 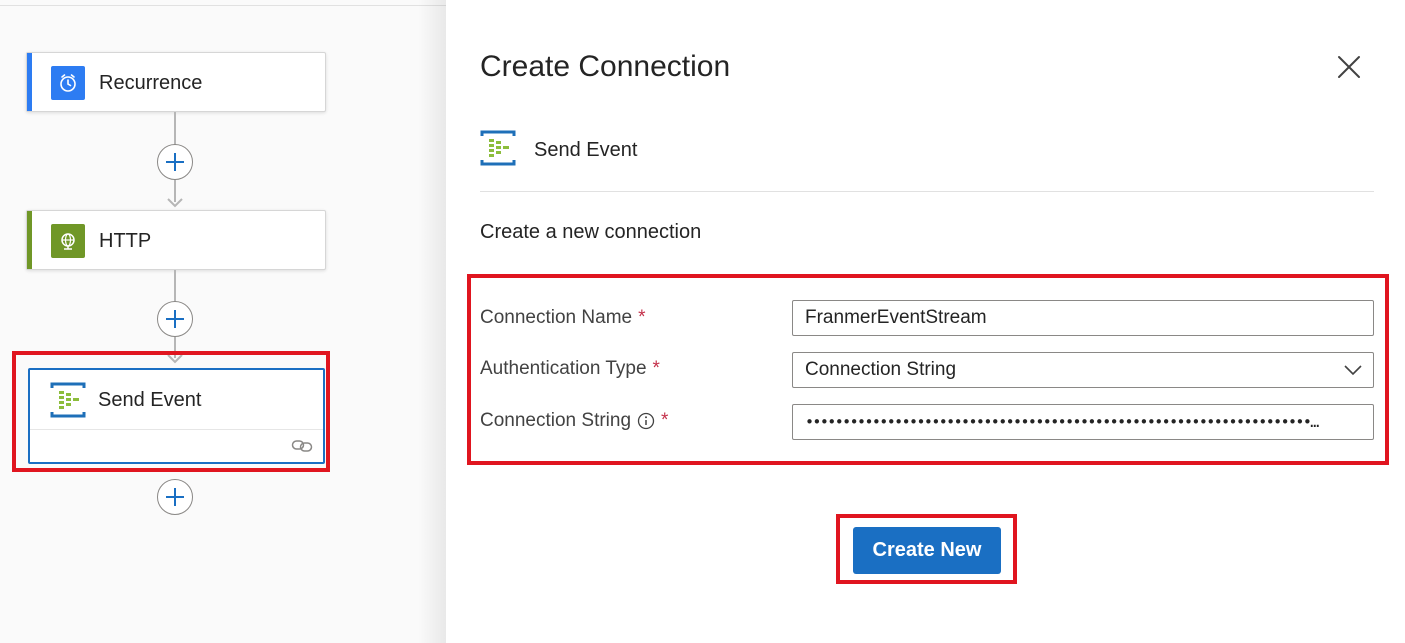 I want to click on chevron-down-icon, so click(x=1353, y=370).